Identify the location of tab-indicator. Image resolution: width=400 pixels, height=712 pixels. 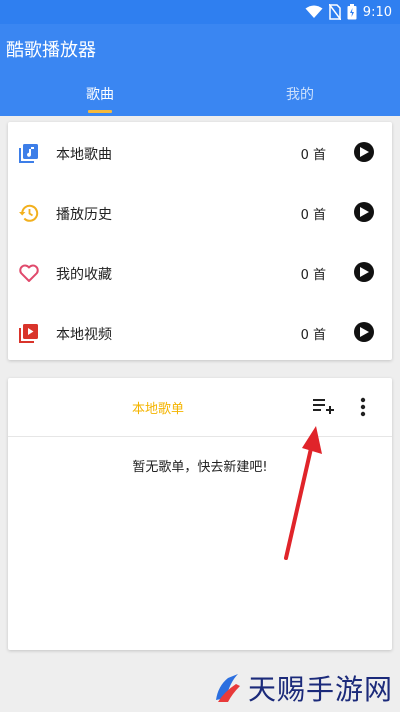
(100, 111).